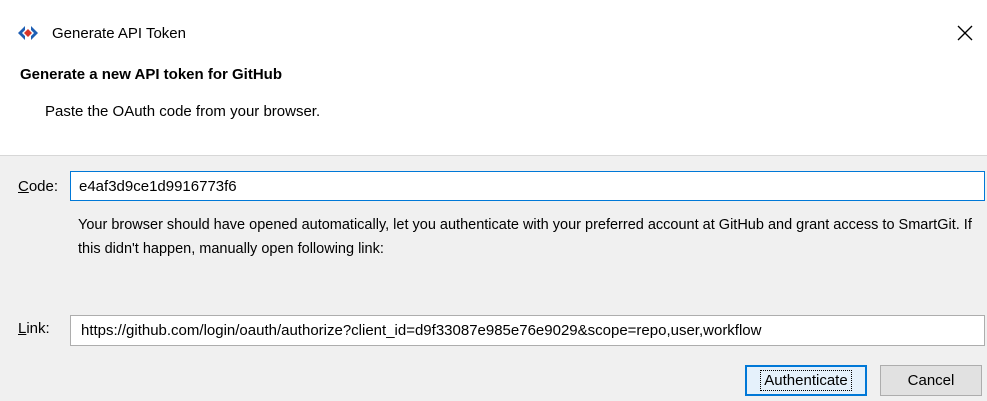 Image resolution: width=987 pixels, height=401 pixels. What do you see at coordinates (151, 74) in the screenshot?
I see `dialog-heading: Generate a new API token for GitHub` at bounding box center [151, 74].